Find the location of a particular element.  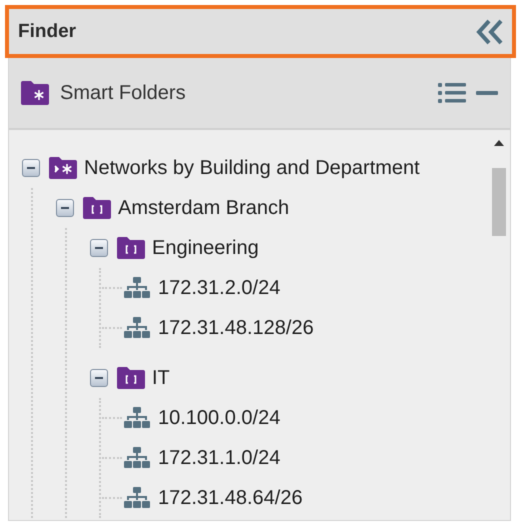

collapse-panel-icon is located at coordinates (490, 31).